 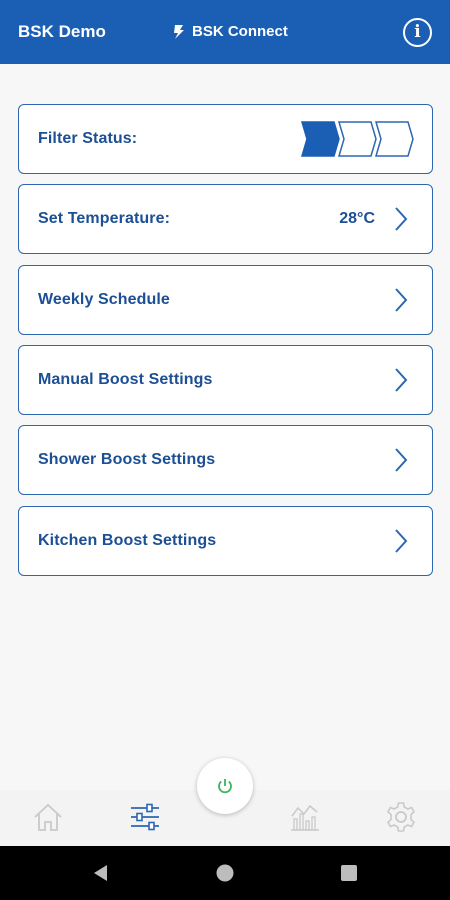 I want to click on gear-icon, so click(x=401, y=817).